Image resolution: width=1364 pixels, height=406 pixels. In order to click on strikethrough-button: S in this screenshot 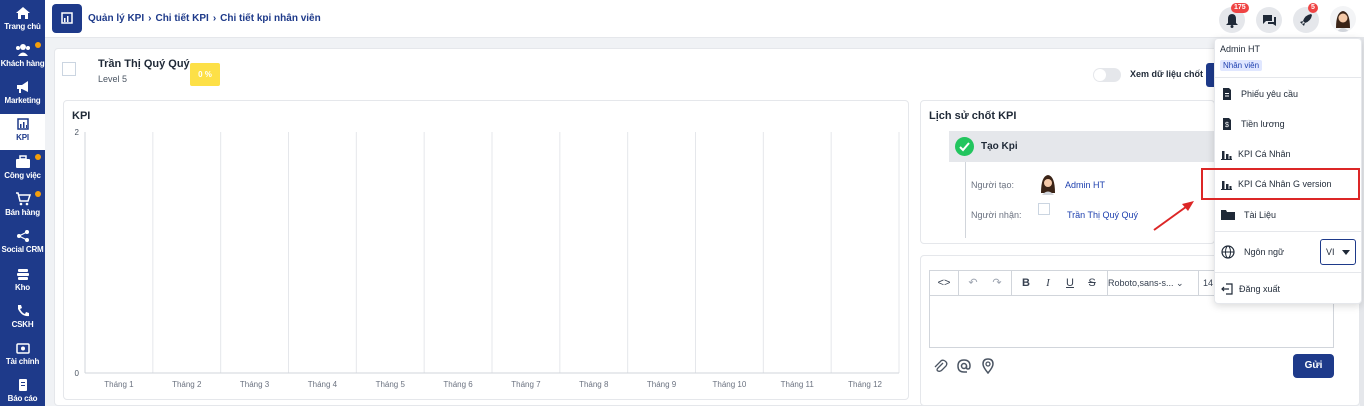, I will do `click(1092, 283)`.